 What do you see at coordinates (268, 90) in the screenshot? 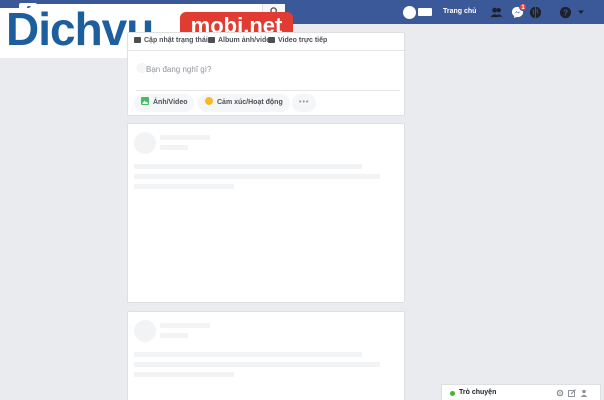
I see `composer-divider` at bounding box center [268, 90].